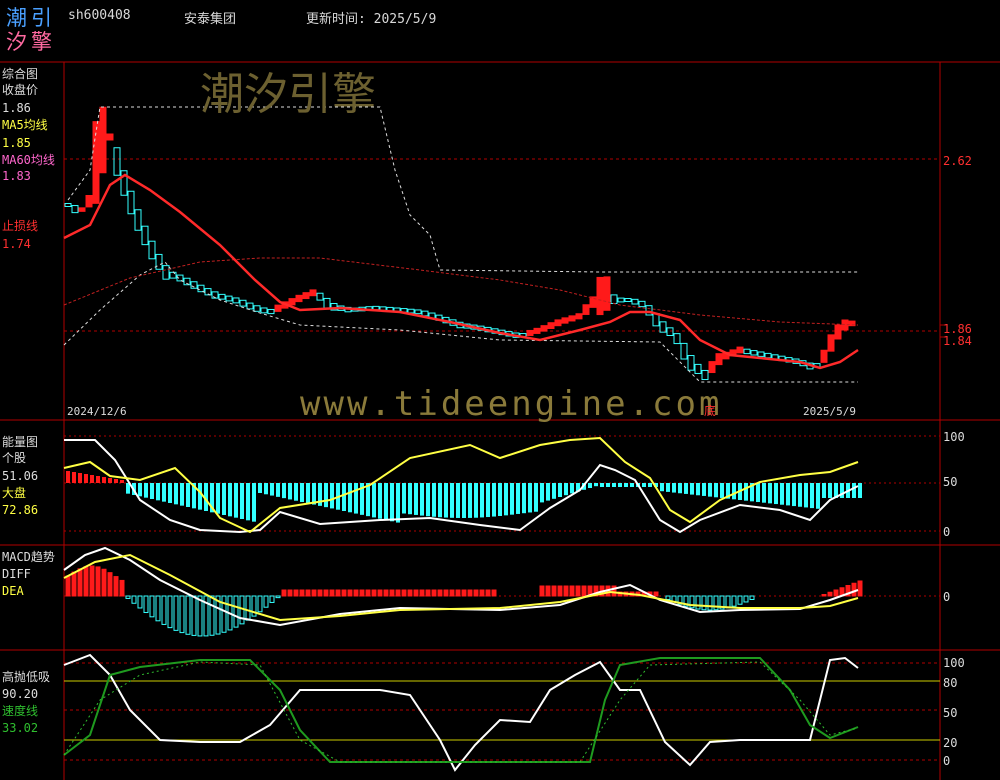  Describe the element at coordinates (16, 108) in the screenshot. I see `close-value: 1.86` at that location.